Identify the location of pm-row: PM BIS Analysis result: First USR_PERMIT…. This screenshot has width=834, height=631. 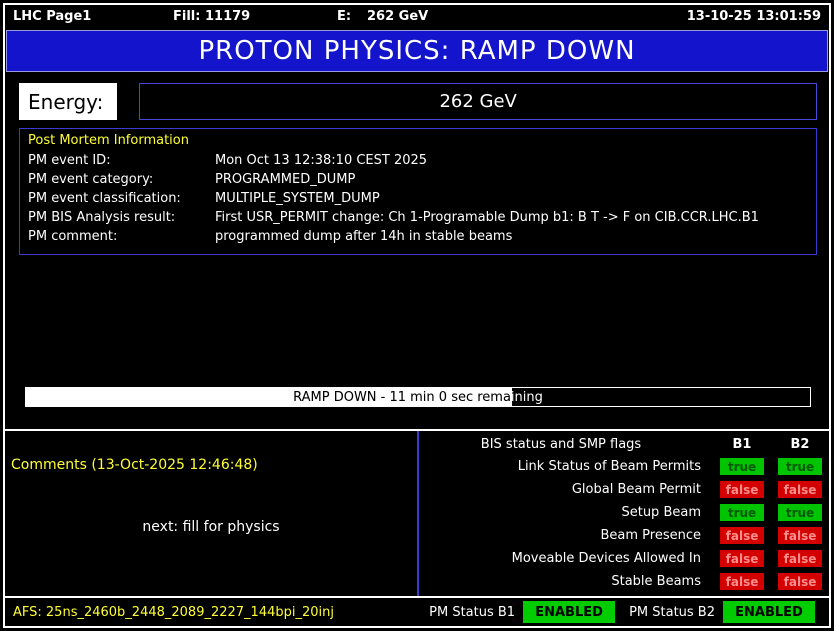
(418, 217).